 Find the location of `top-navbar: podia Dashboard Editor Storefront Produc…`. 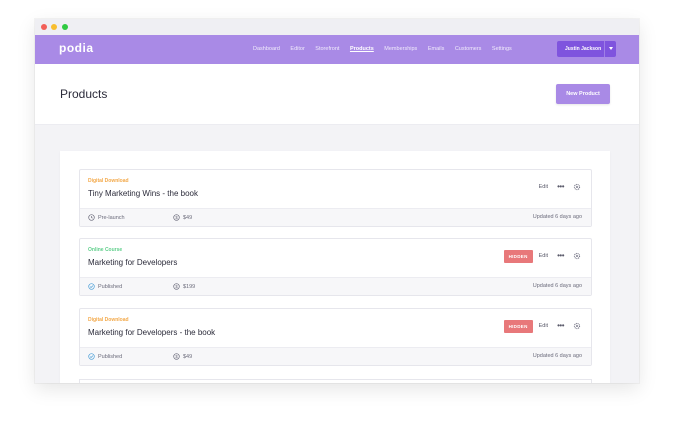

top-navbar: podia Dashboard Editor Storefront Produc… is located at coordinates (337, 49).